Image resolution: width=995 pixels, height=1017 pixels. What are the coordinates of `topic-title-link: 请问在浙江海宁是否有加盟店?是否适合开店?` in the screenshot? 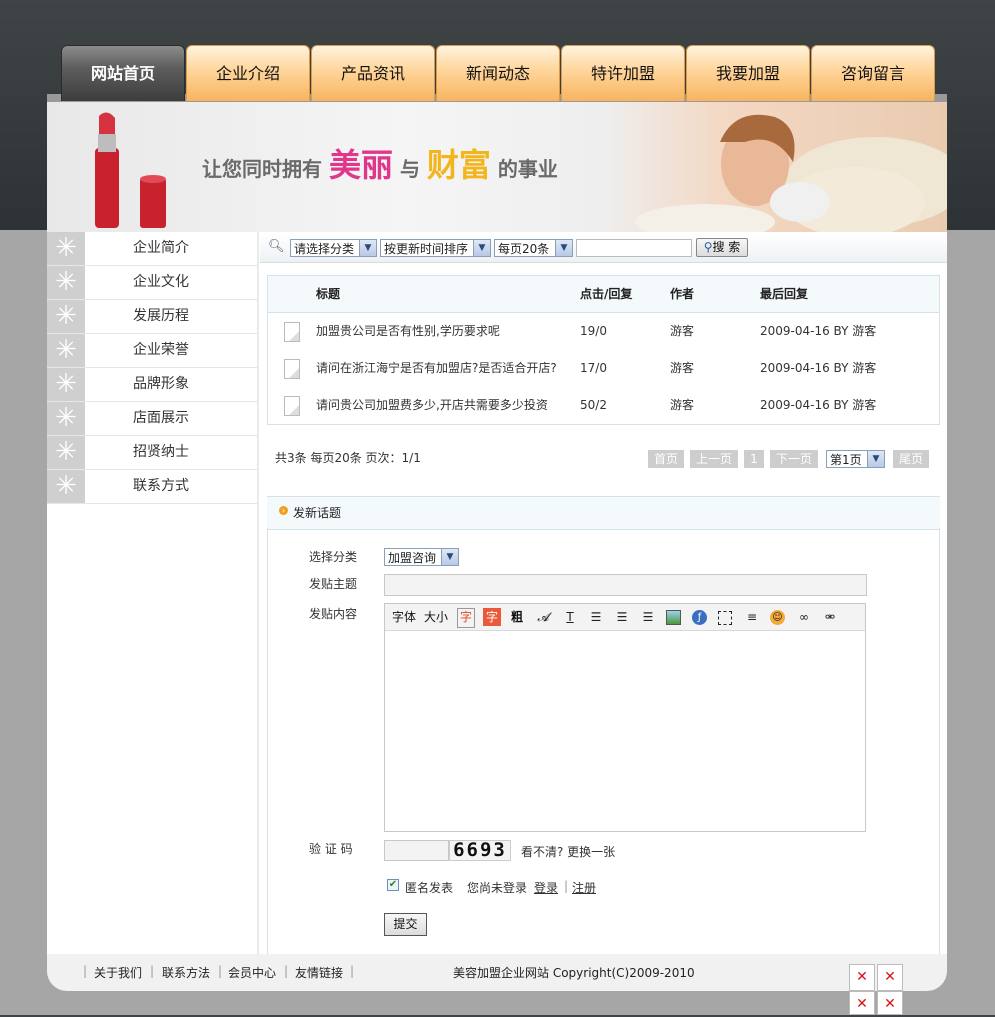 It's located at (436, 368).